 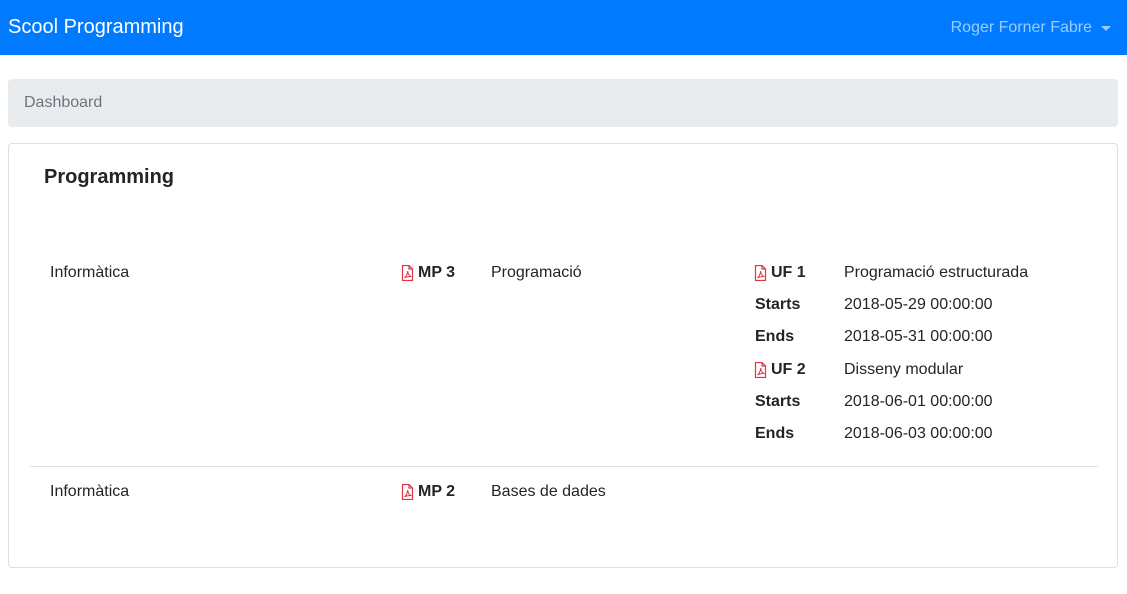 What do you see at coordinates (536, 272) in the screenshot?
I see `module-name: Programació` at bounding box center [536, 272].